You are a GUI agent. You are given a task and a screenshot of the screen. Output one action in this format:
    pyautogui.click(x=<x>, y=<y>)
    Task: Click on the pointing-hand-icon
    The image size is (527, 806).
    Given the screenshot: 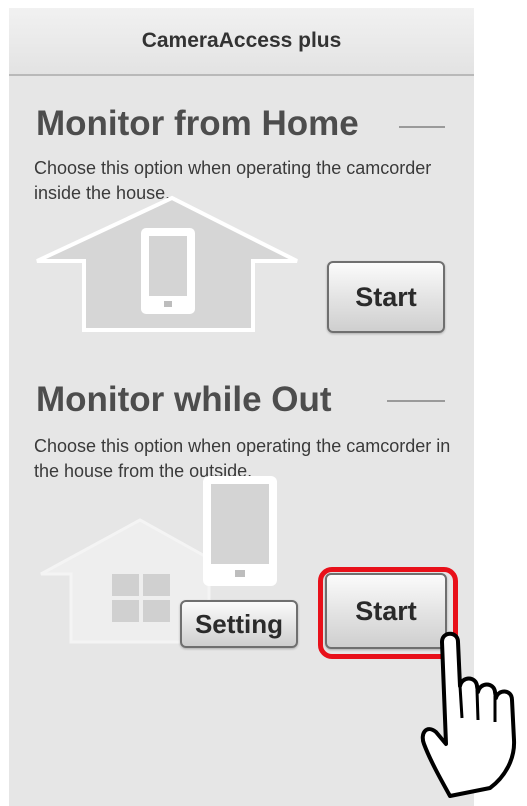 What is the action you would take?
    pyautogui.click(x=468, y=714)
    